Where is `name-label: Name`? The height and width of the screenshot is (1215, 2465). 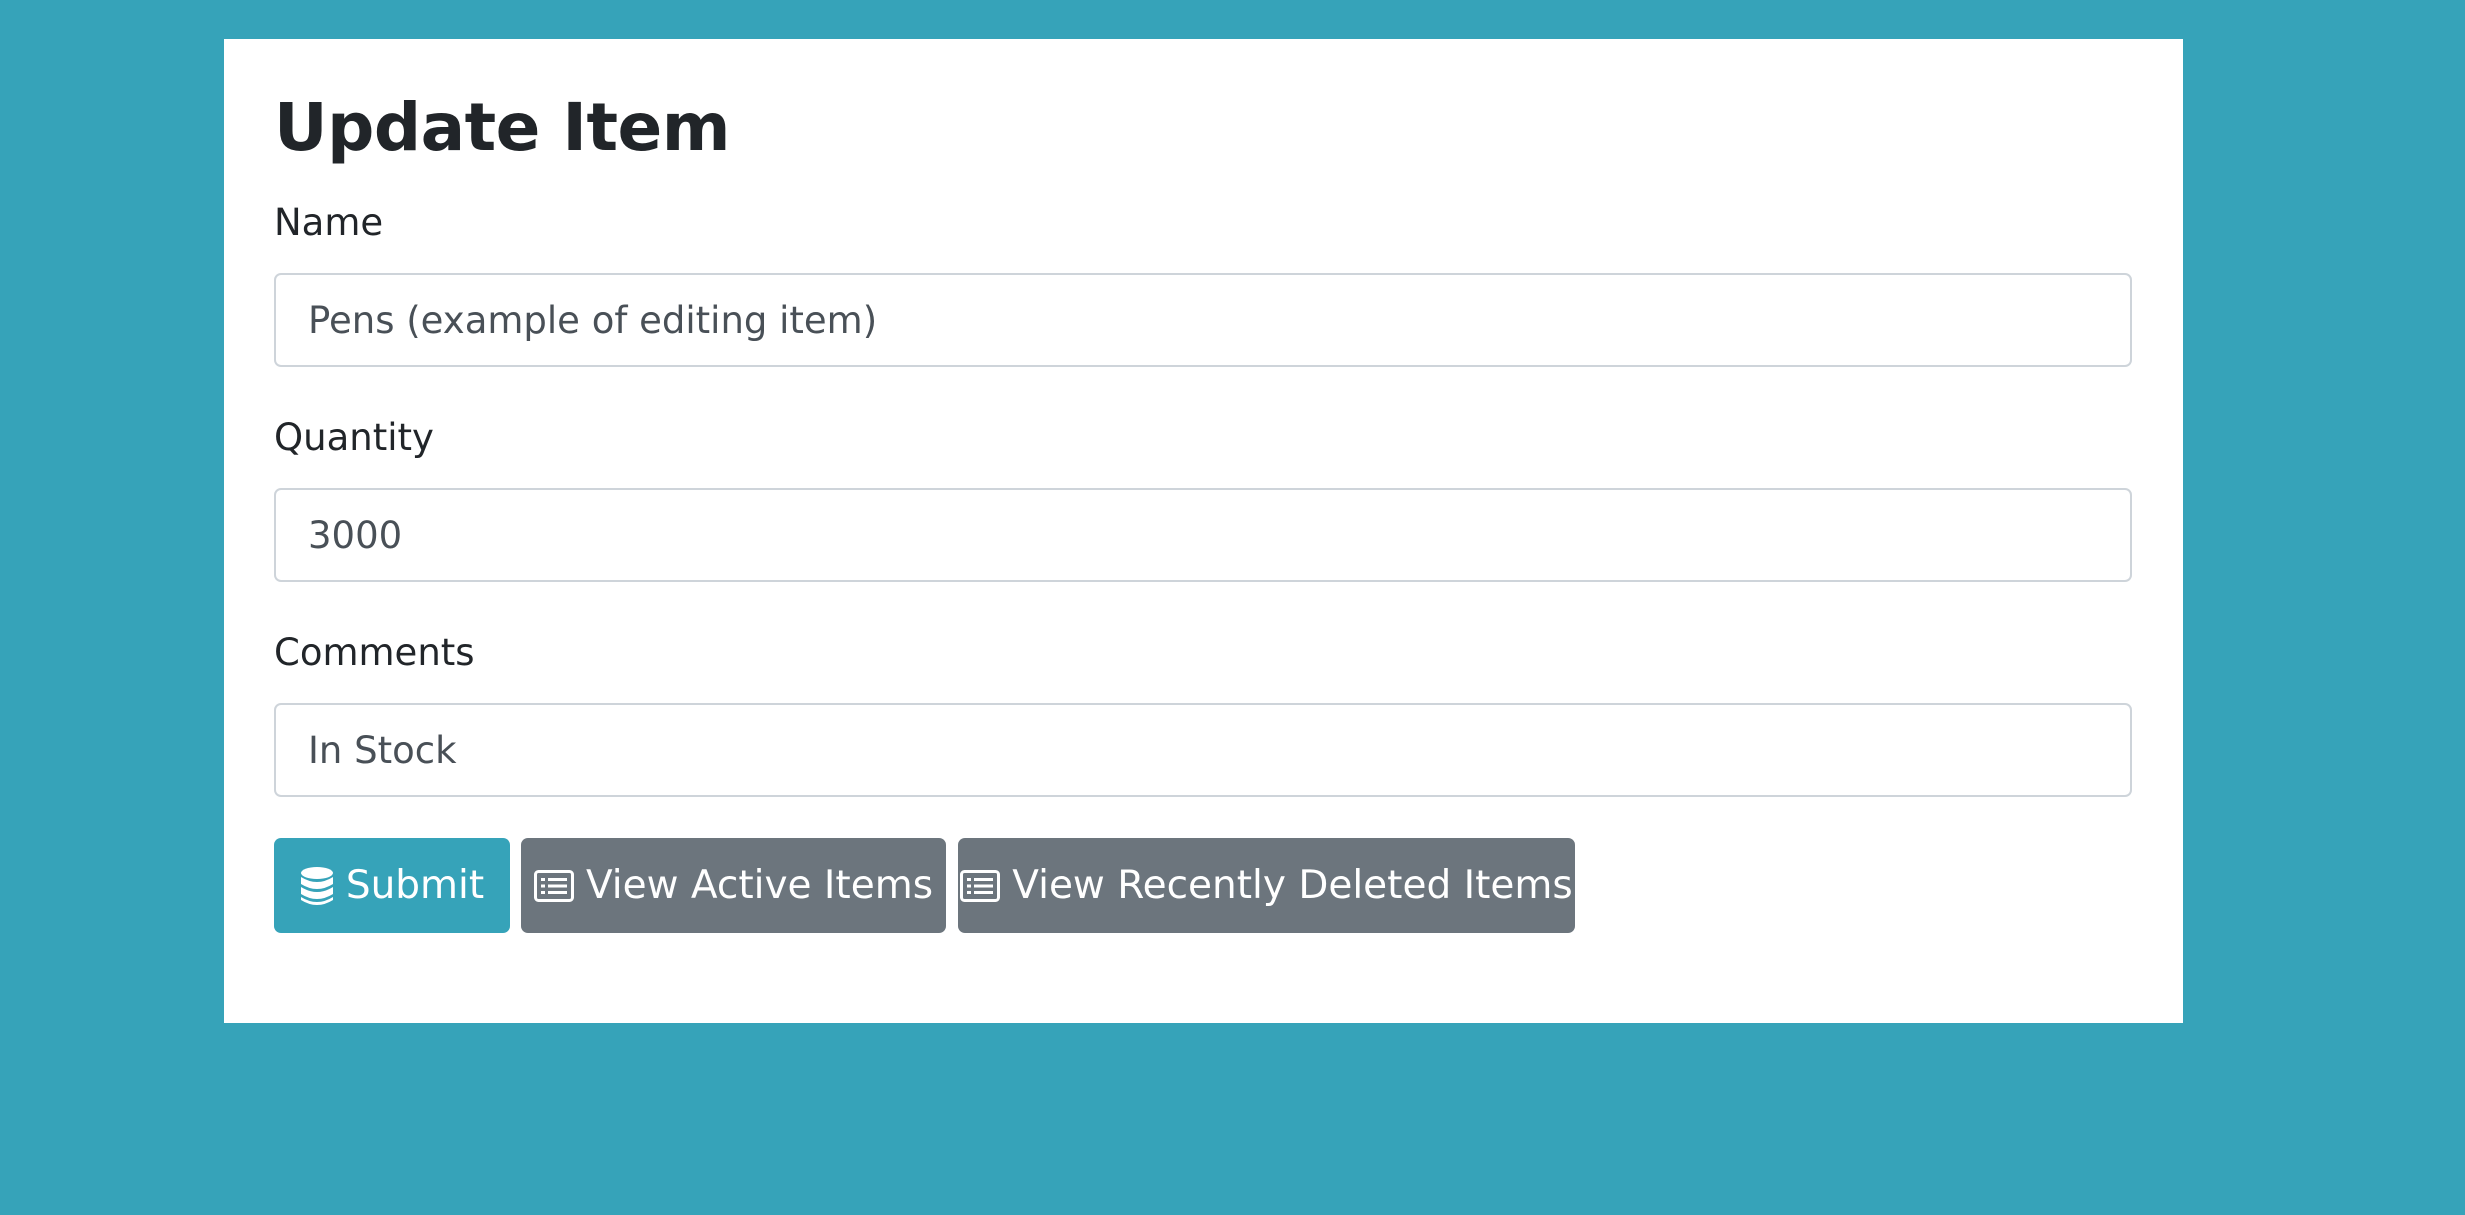 name-label: Name is located at coordinates (329, 222).